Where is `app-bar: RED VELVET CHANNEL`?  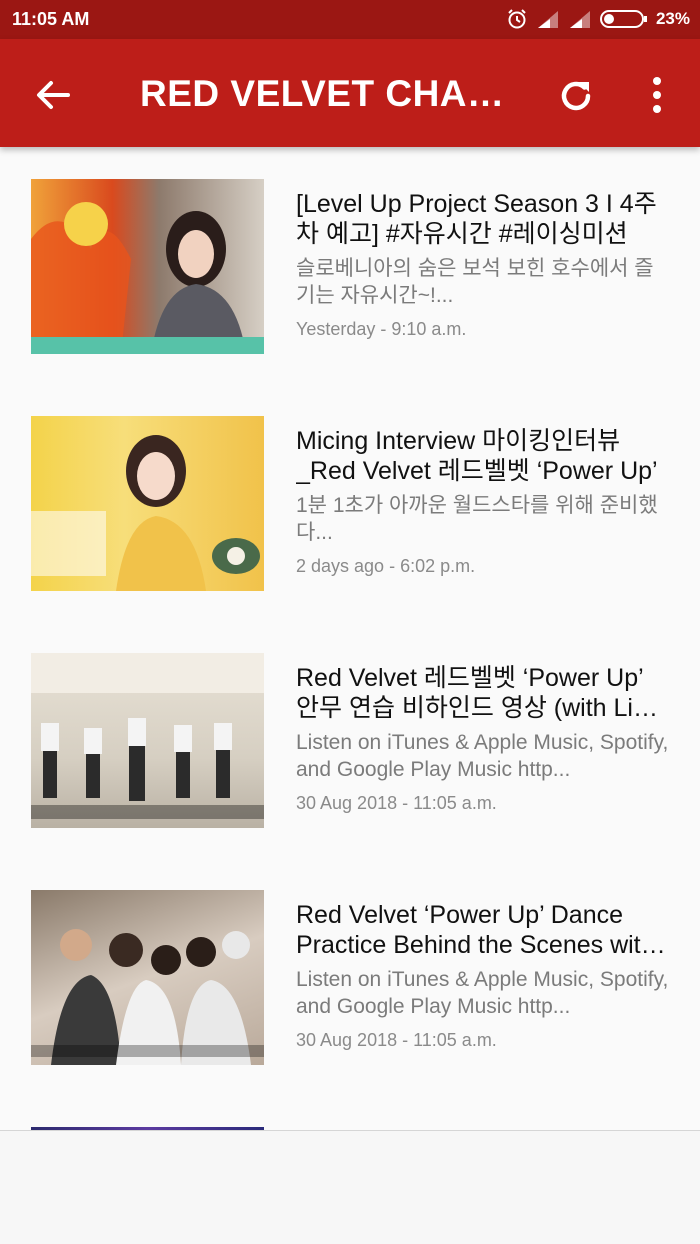
app-bar: RED VELVET CHANNEL is located at coordinates (350, 93).